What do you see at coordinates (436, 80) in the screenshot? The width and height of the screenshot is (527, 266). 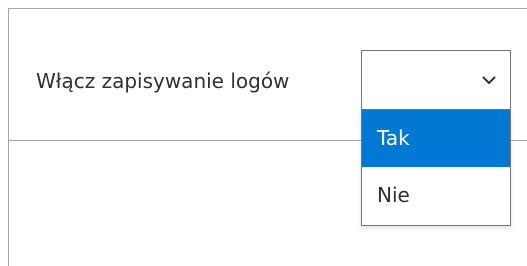 I see `enable-logging-select` at bounding box center [436, 80].